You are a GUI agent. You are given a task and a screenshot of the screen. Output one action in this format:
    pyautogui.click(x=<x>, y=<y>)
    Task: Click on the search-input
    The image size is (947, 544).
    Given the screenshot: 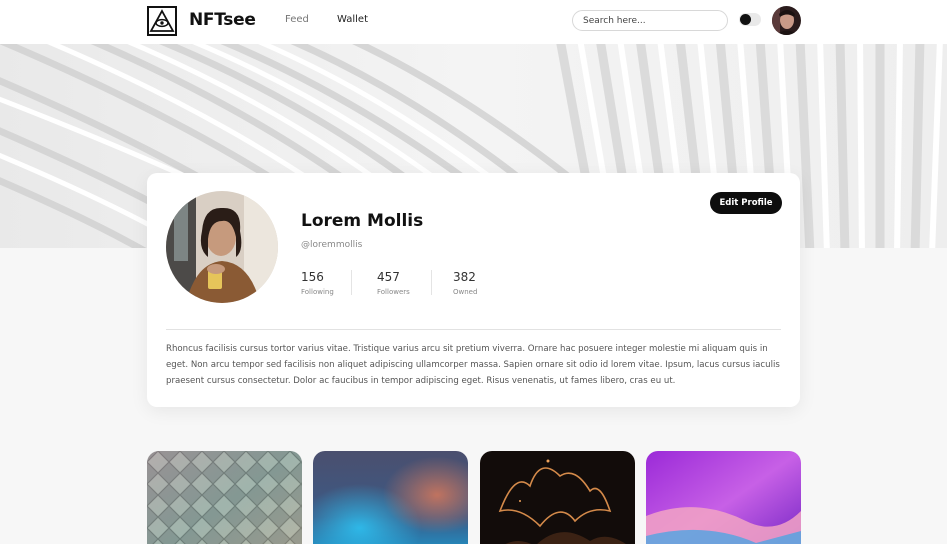 What is the action you would take?
    pyautogui.click(x=650, y=20)
    